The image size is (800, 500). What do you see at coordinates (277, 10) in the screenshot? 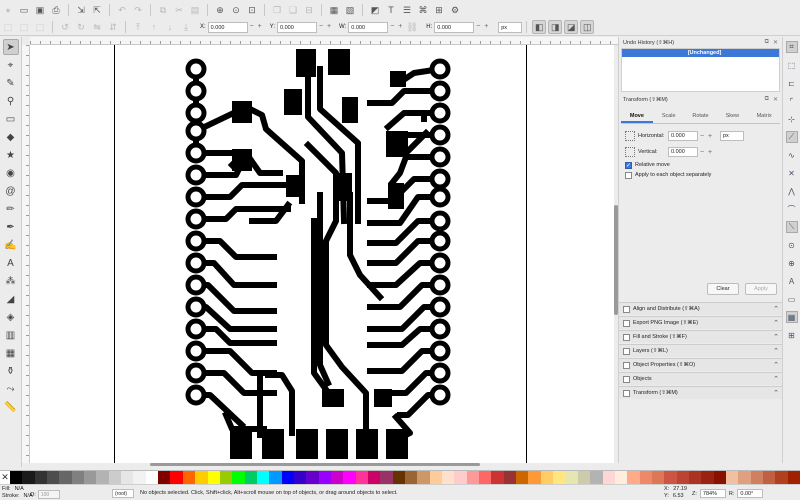
I see `duplicate-icon: ❐` at bounding box center [277, 10].